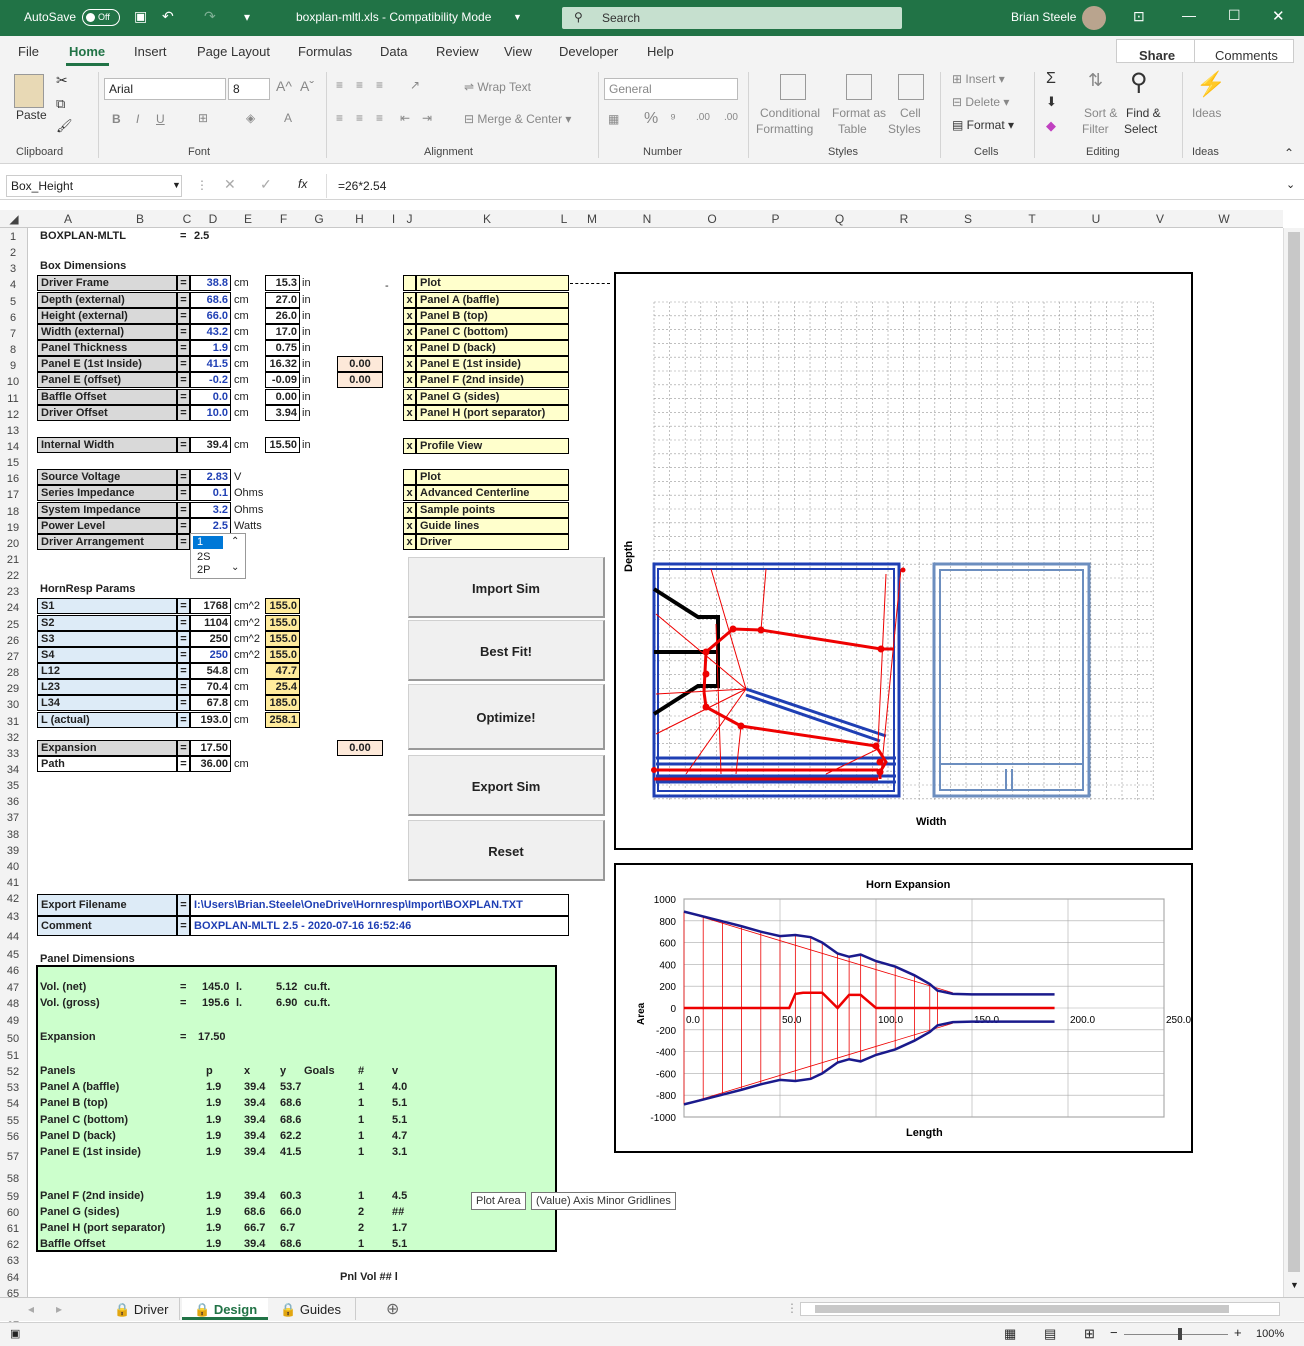  What do you see at coordinates (13, 608) in the screenshot?
I see `row-header: 24` at bounding box center [13, 608].